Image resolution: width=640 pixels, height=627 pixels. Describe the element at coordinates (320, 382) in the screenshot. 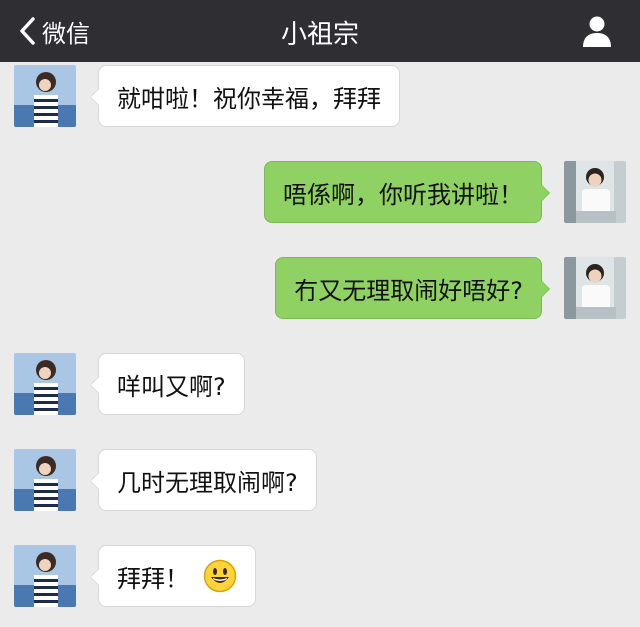

I see `message-row: 咩叫又啊?` at that location.